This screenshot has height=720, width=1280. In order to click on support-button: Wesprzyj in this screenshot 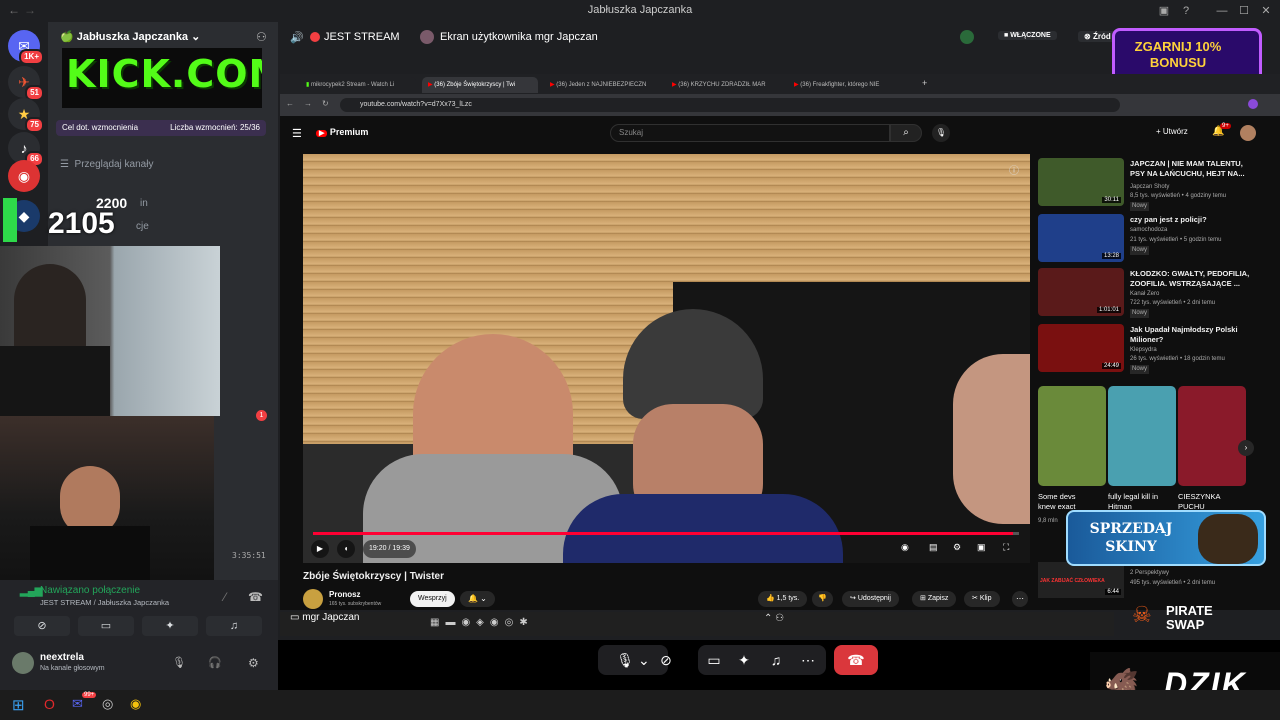, I will do `click(432, 599)`.